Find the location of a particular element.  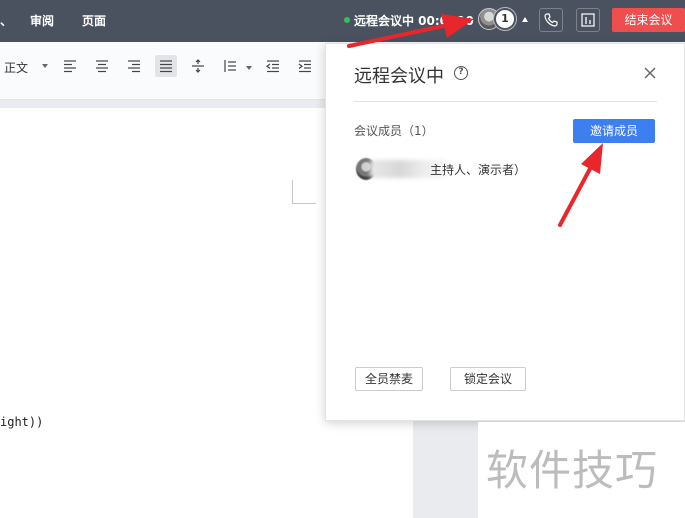

decrease-indent-icon is located at coordinates (273, 66).